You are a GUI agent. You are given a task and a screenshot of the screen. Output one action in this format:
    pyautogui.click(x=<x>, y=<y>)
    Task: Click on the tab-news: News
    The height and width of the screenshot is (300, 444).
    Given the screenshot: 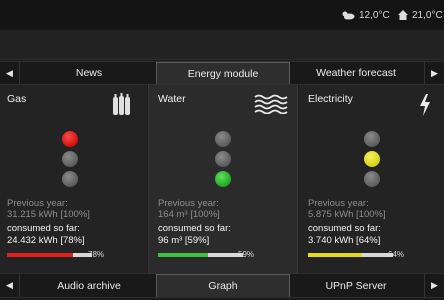 What is the action you would take?
    pyautogui.click(x=89, y=73)
    